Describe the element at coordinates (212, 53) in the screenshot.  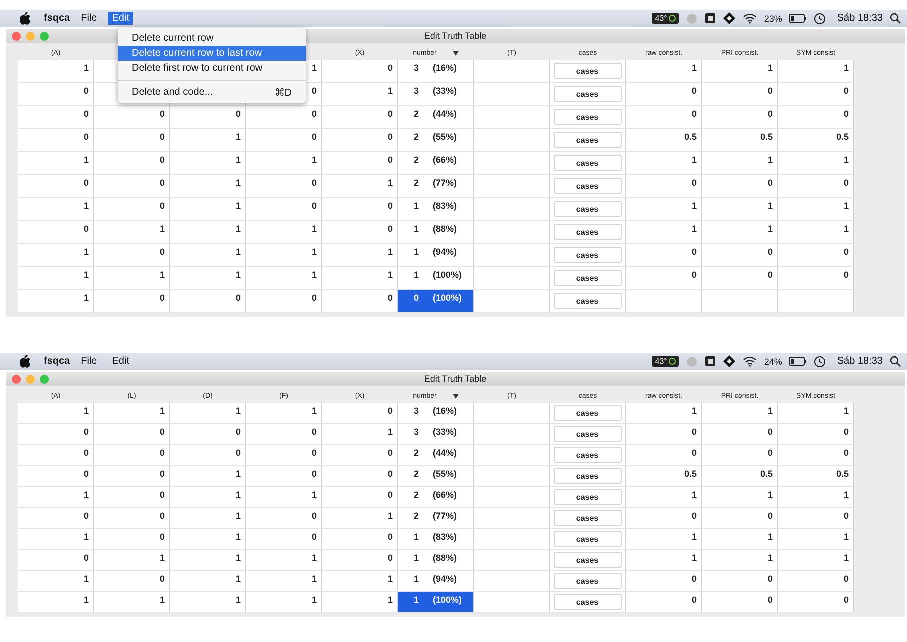
I see `menu-option: Delete current row to last row` at that location.